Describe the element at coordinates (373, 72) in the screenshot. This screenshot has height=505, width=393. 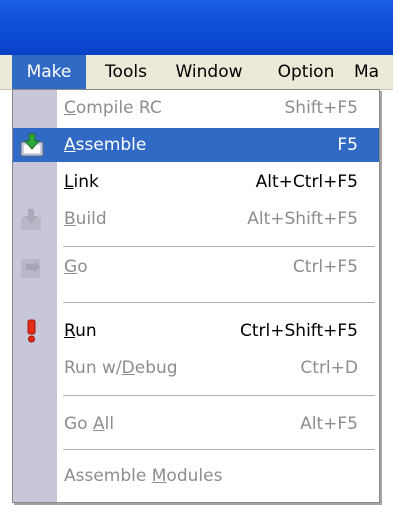
I see `menubar-item-more: Ma` at that location.